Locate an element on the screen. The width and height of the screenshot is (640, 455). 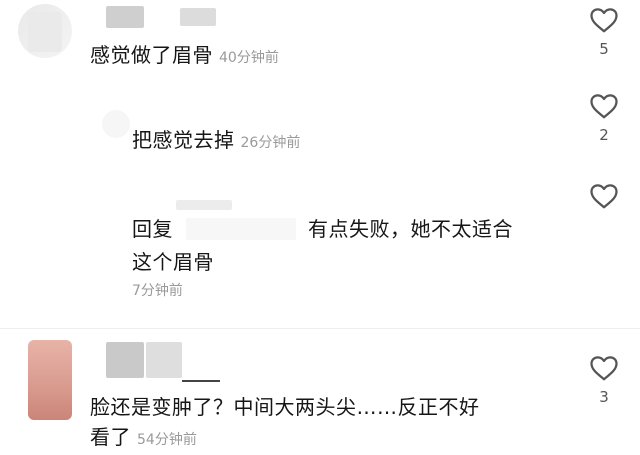
like-count: 2 is located at coordinates (604, 135).